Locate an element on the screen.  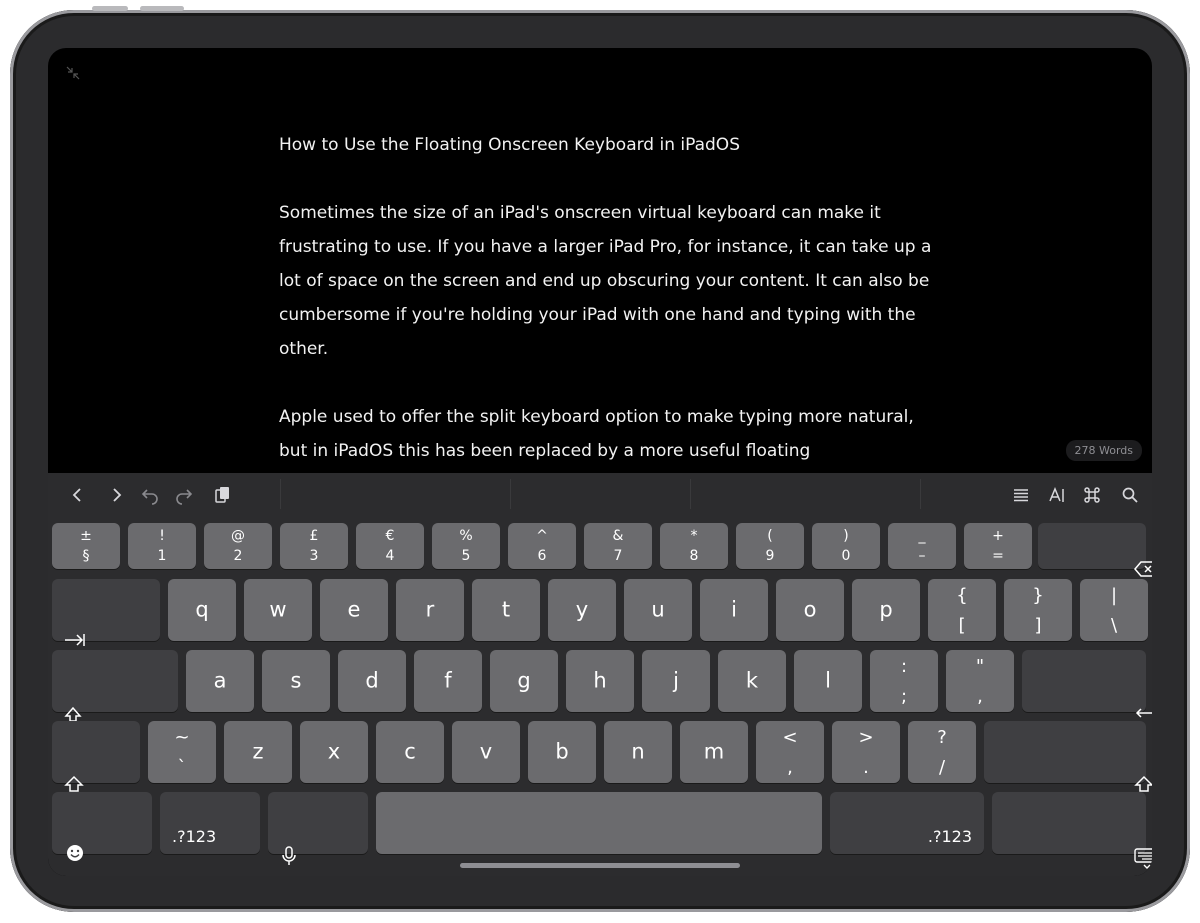
number-key: _ – is located at coordinates (922, 546).